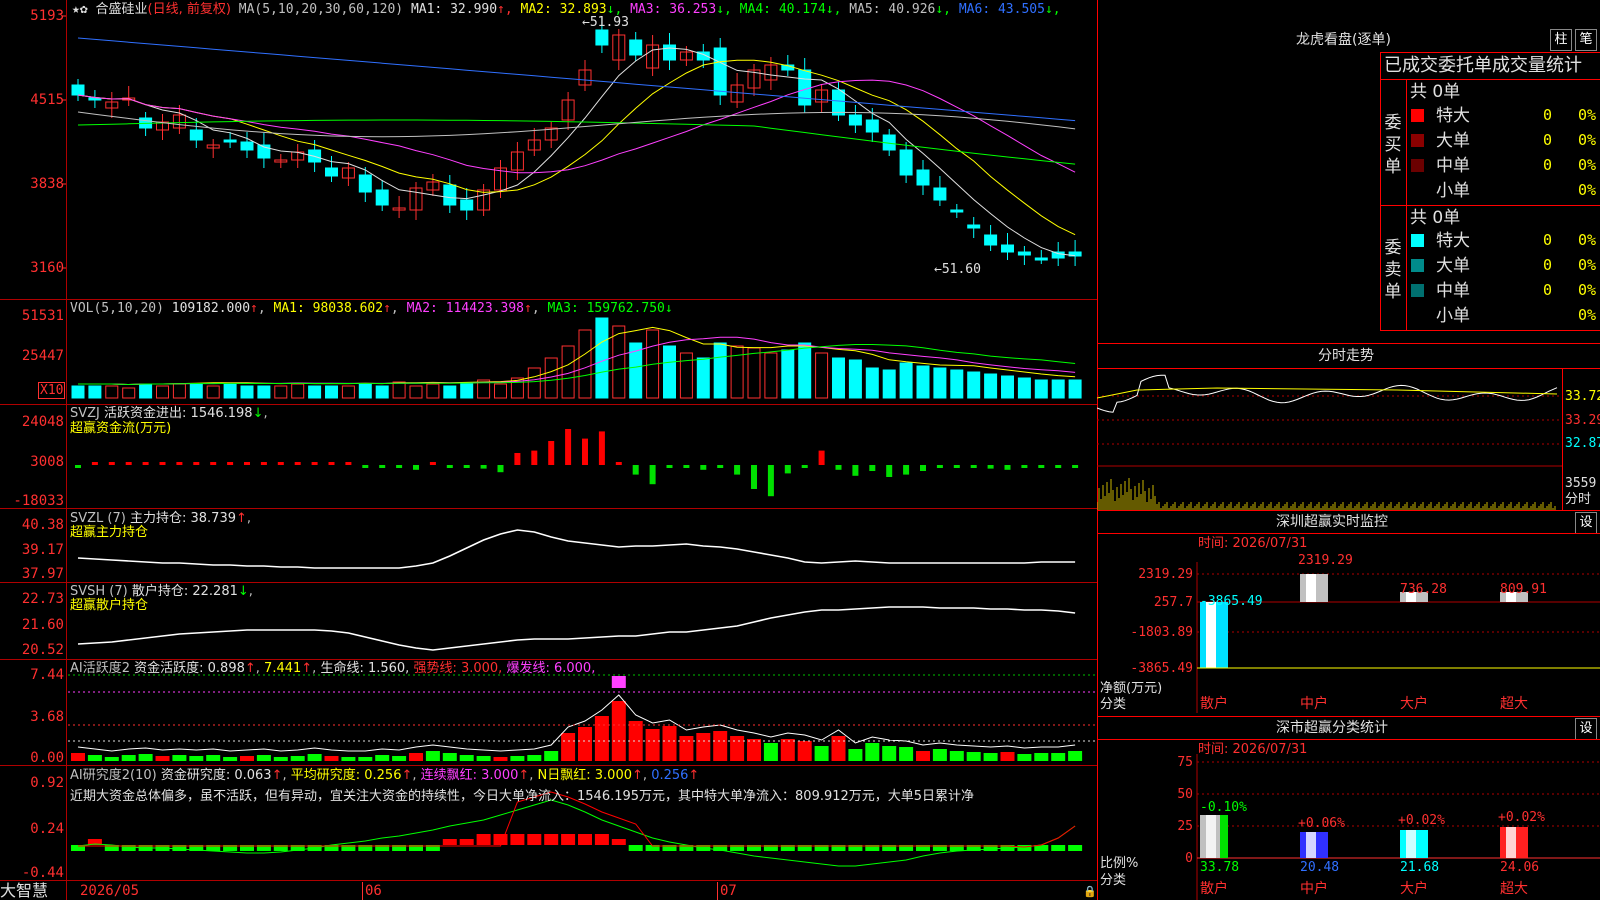 The image size is (1600, 900). I want to click on sz-category: 超大, so click(1514, 704).